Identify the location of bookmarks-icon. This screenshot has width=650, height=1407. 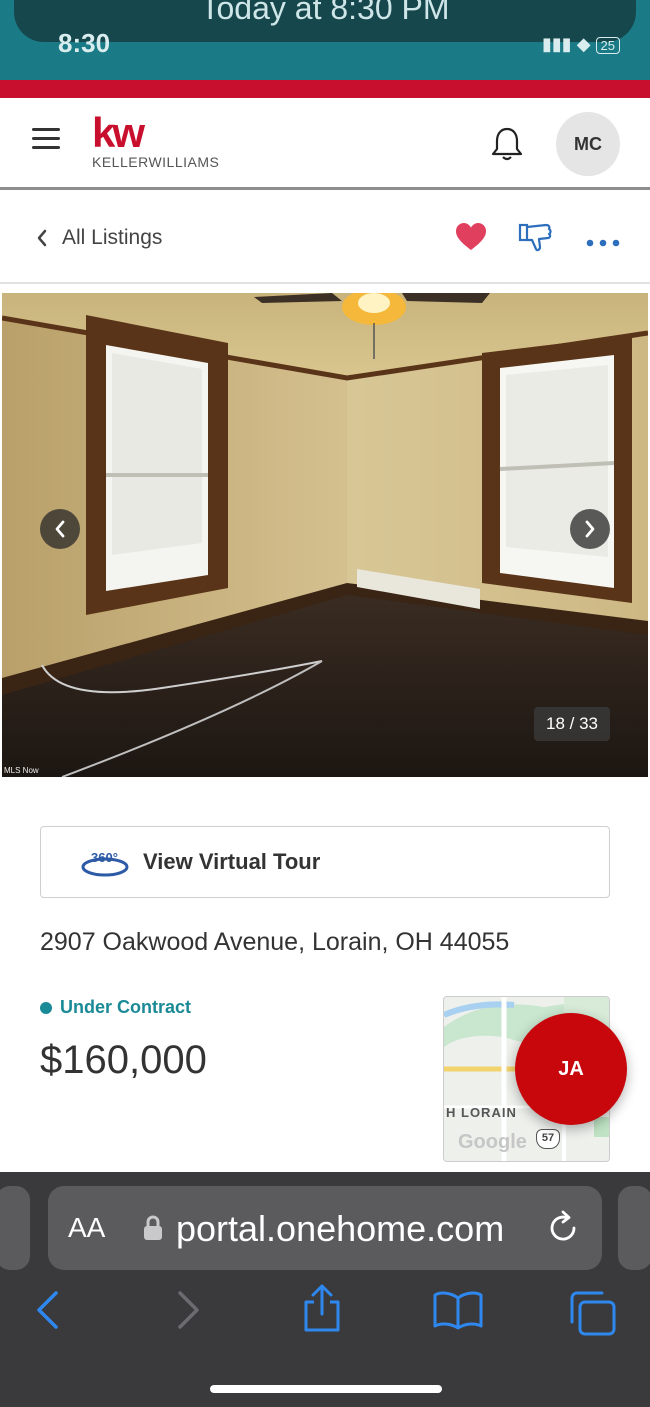
(458, 1312).